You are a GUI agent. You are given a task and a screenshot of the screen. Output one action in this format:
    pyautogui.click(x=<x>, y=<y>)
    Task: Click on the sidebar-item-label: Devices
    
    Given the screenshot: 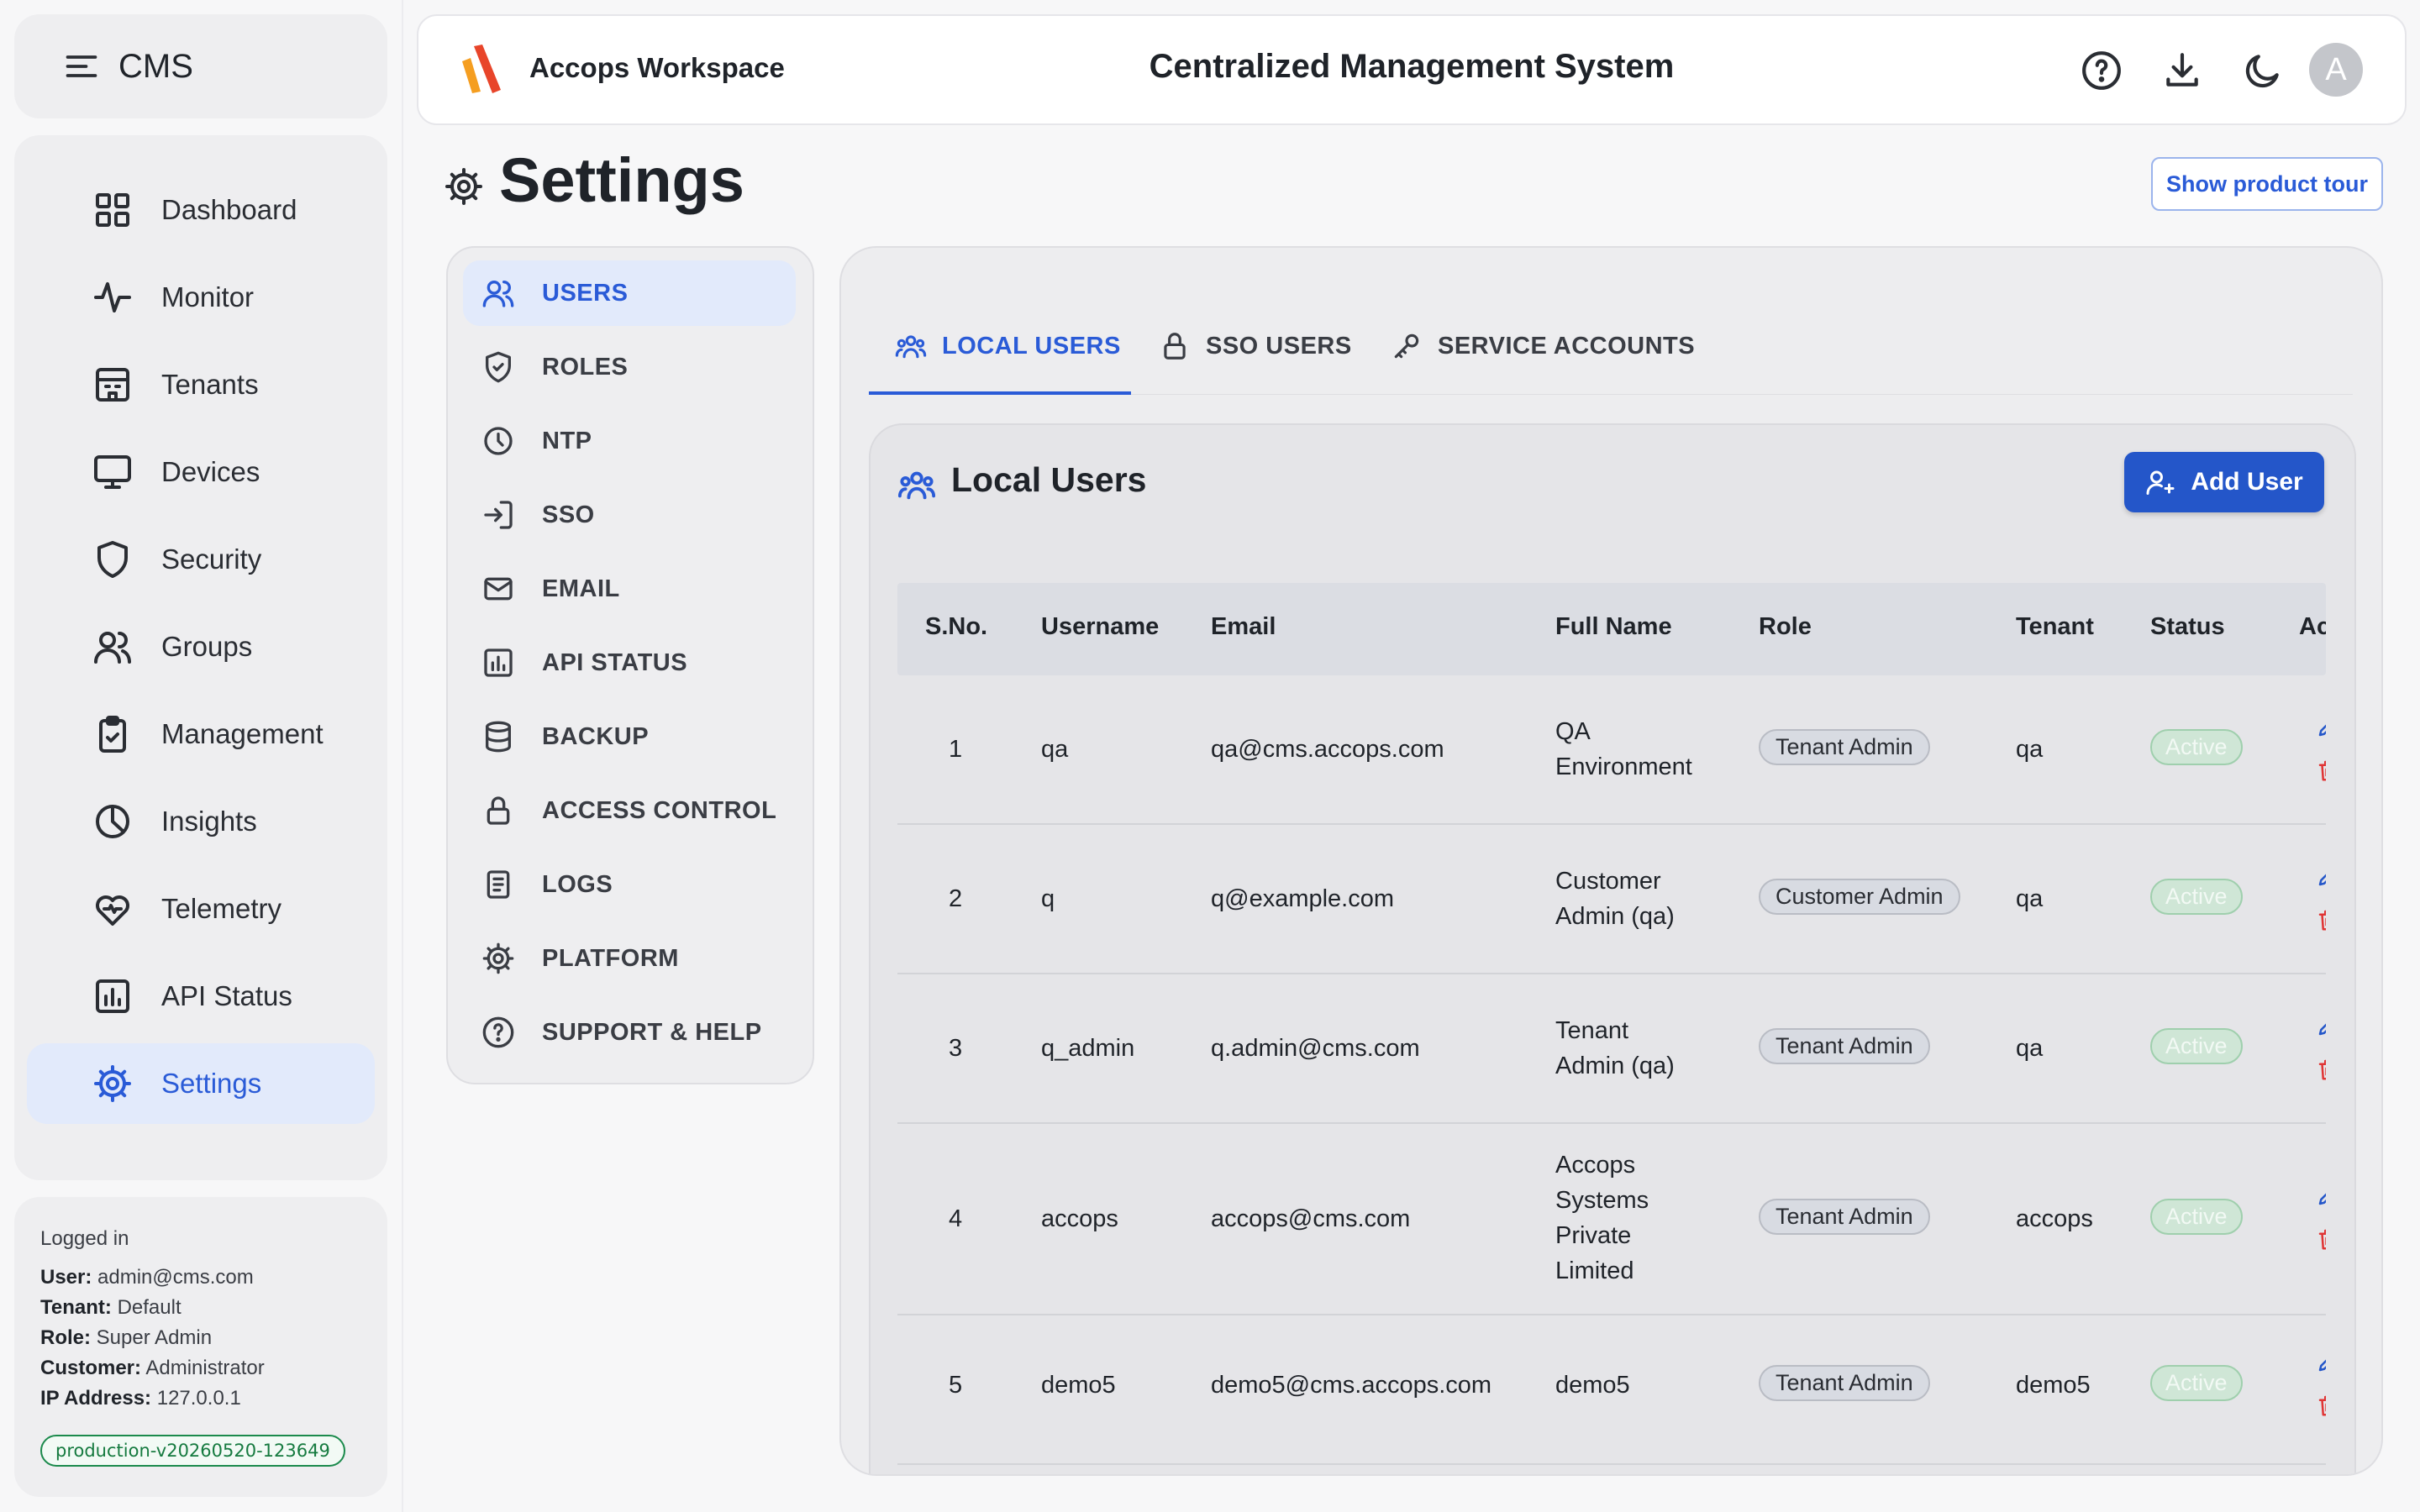 What is the action you would take?
    pyautogui.click(x=210, y=471)
    